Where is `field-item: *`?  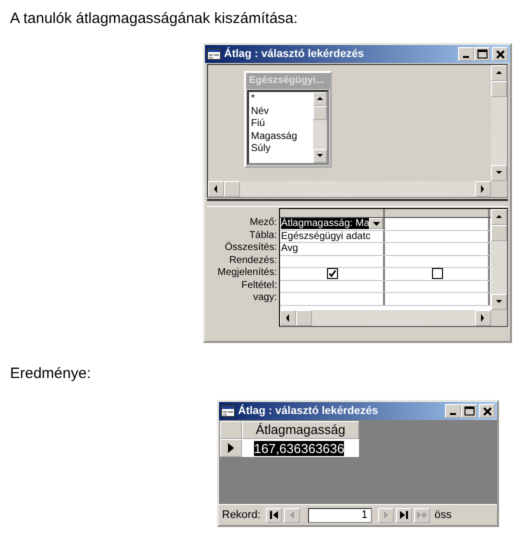 field-item: * is located at coordinates (281, 99).